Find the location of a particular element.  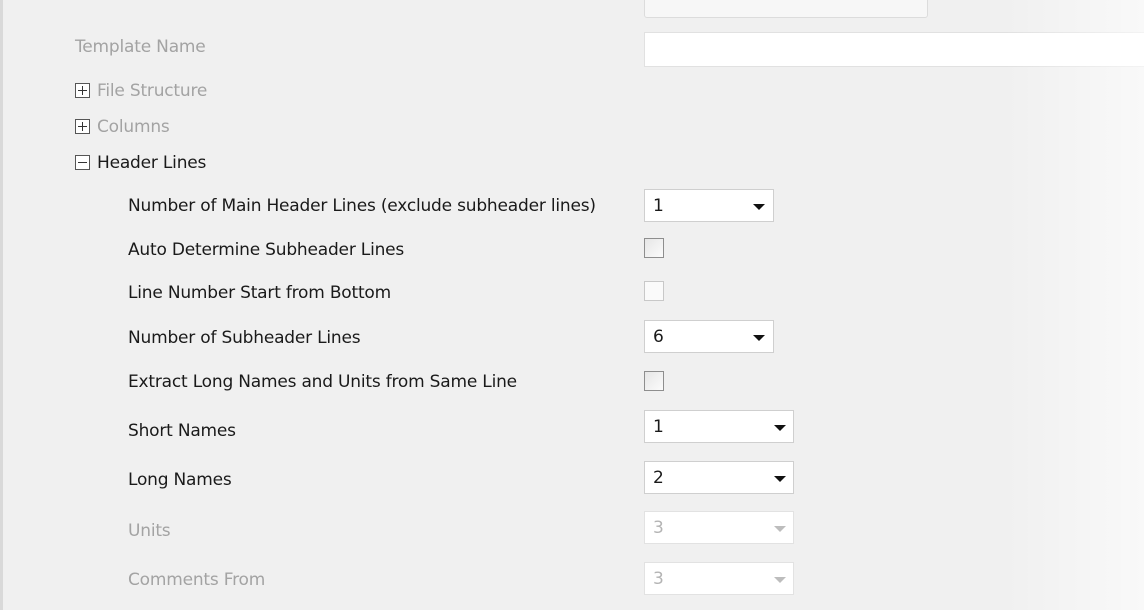

line-number-bottom-checkbox is located at coordinates (654, 291).